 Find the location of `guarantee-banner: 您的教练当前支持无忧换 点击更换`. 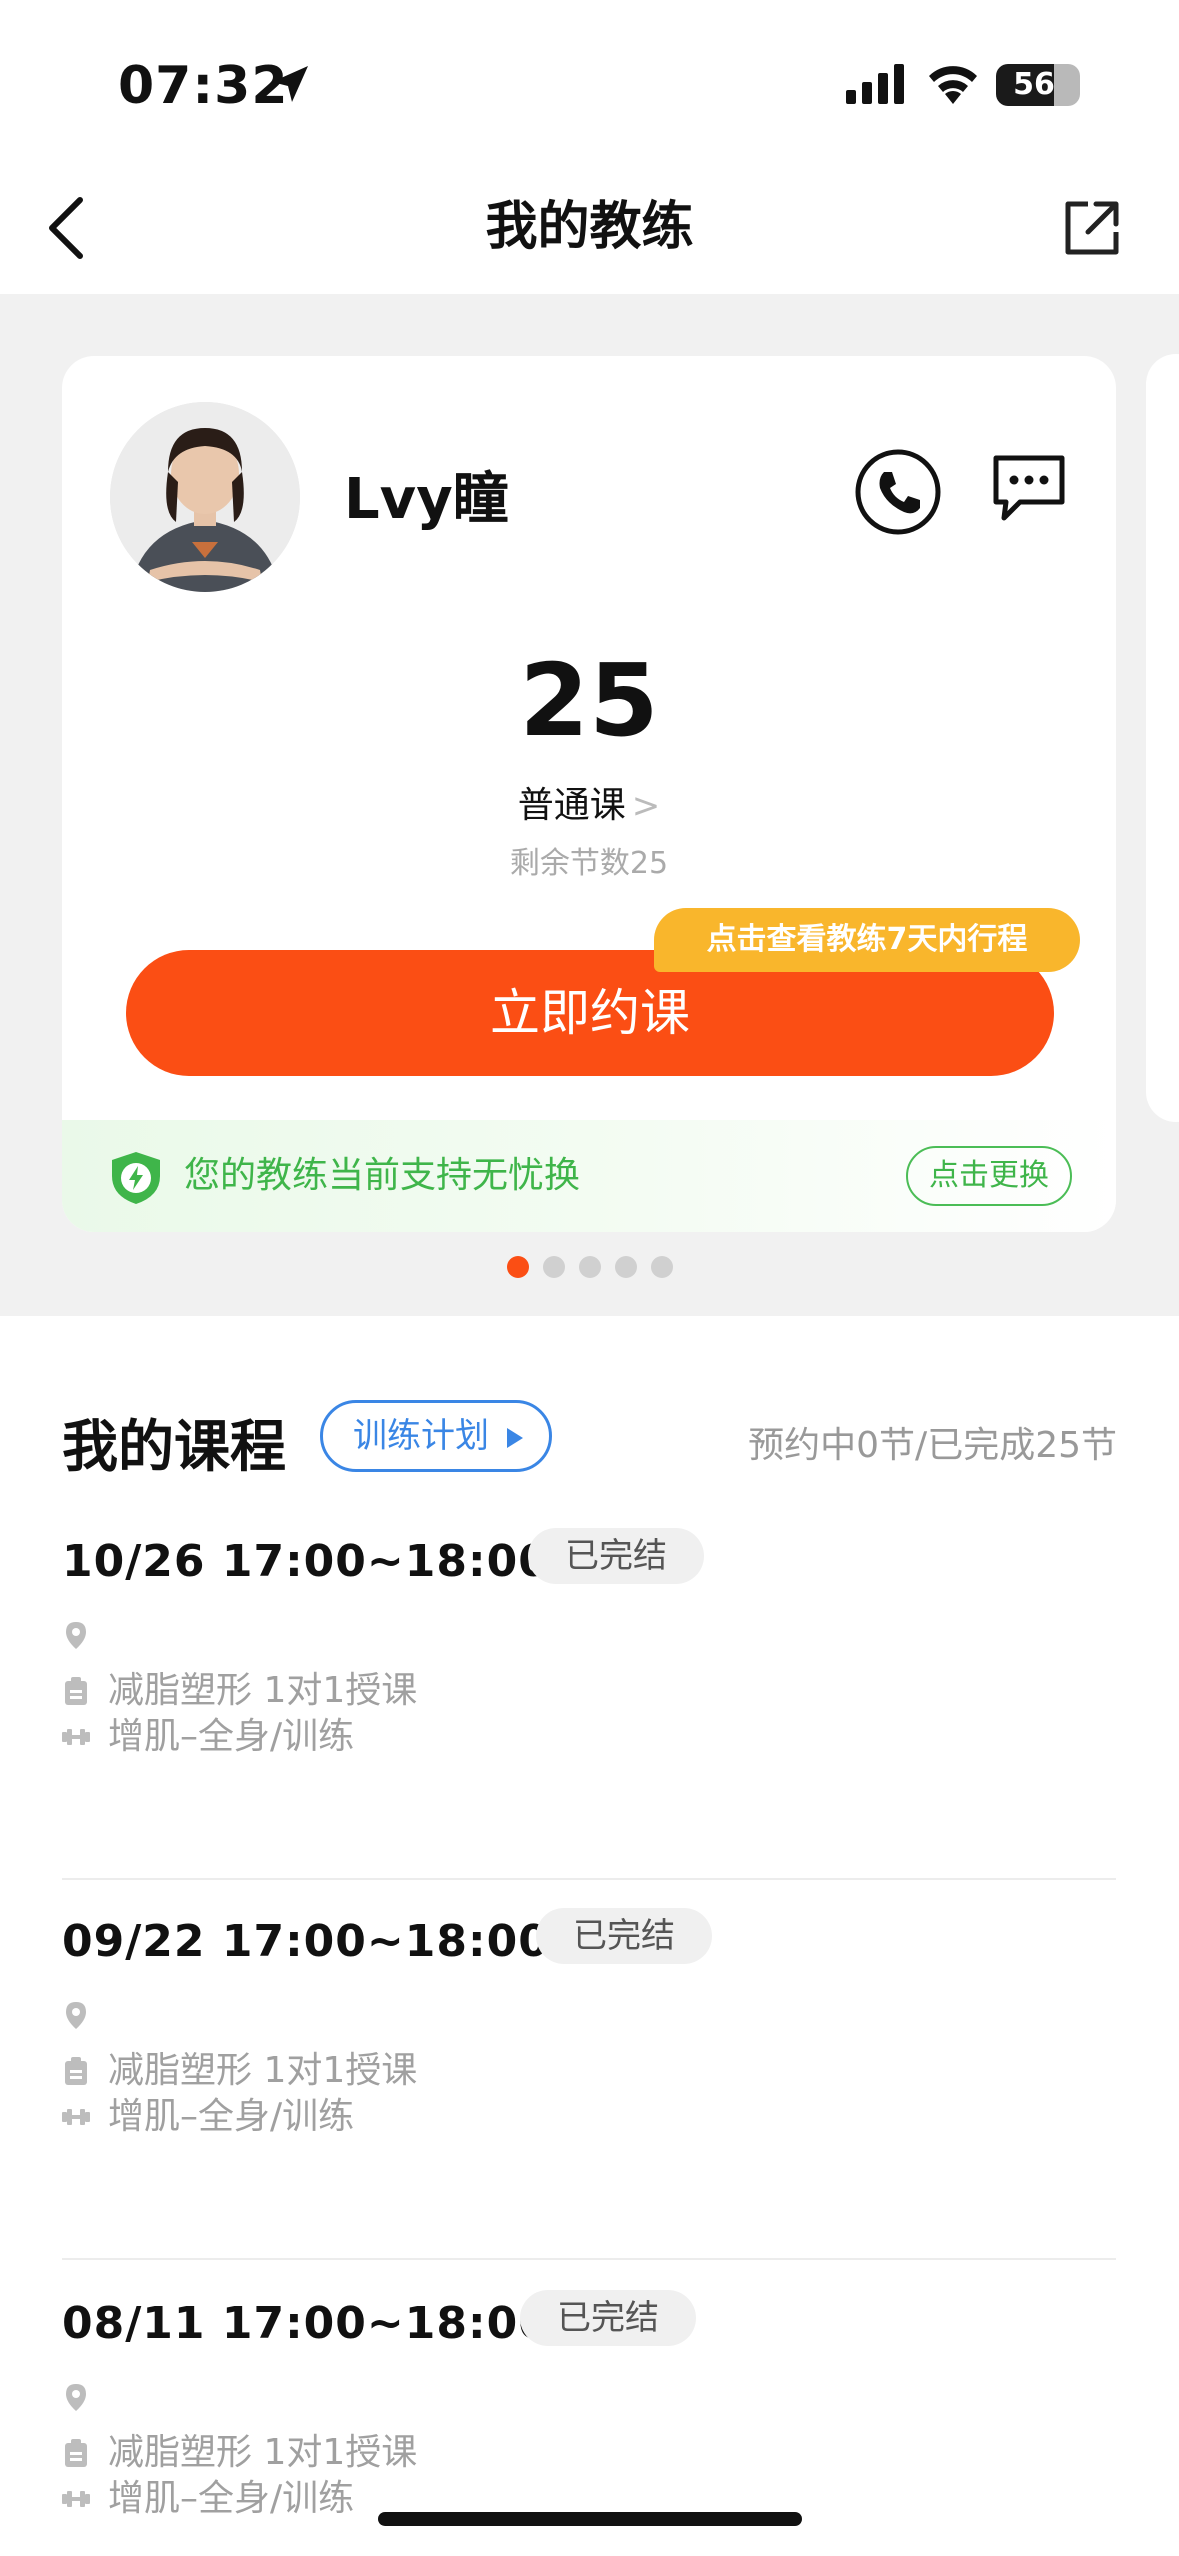

guarantee-banner: 您的教练当前支持无忧换 点击更换 is located at coordinates (589, 1176).